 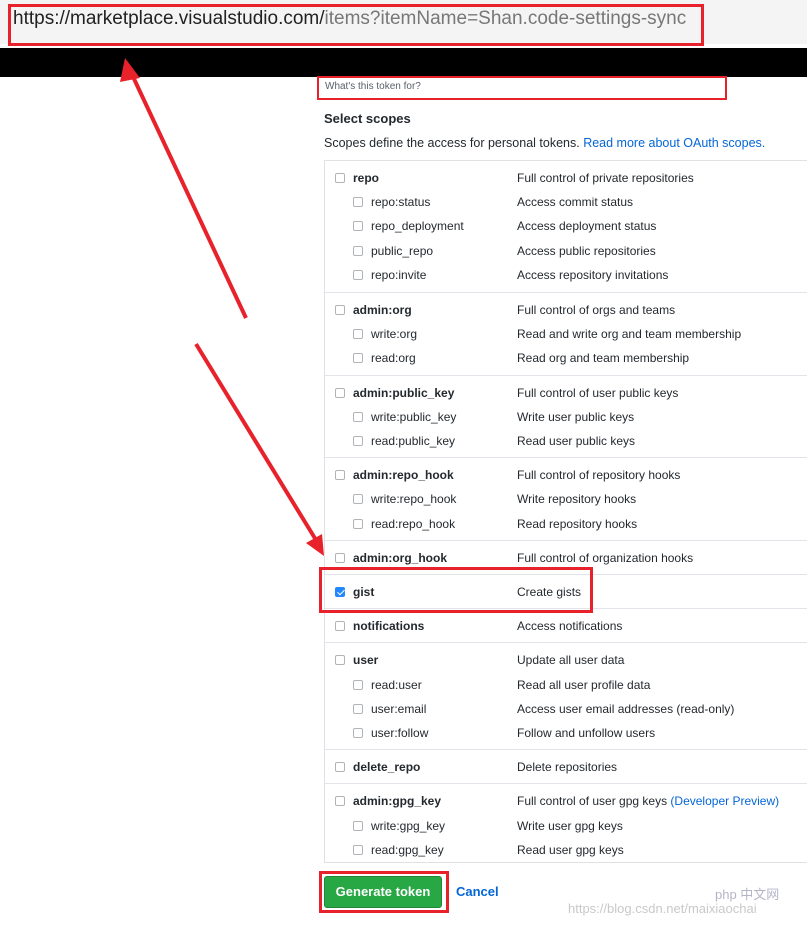 I want to click on scope-description: Full control of private repositories, so click(x=605, y=178).